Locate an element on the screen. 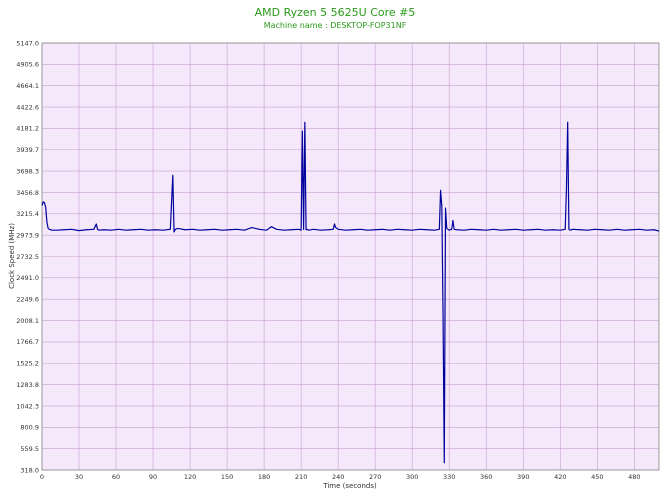 Image resolution: width=670 pixels, height=502 pixels. y-tick-label: 3939.7 is located at coordinates (27, 150).